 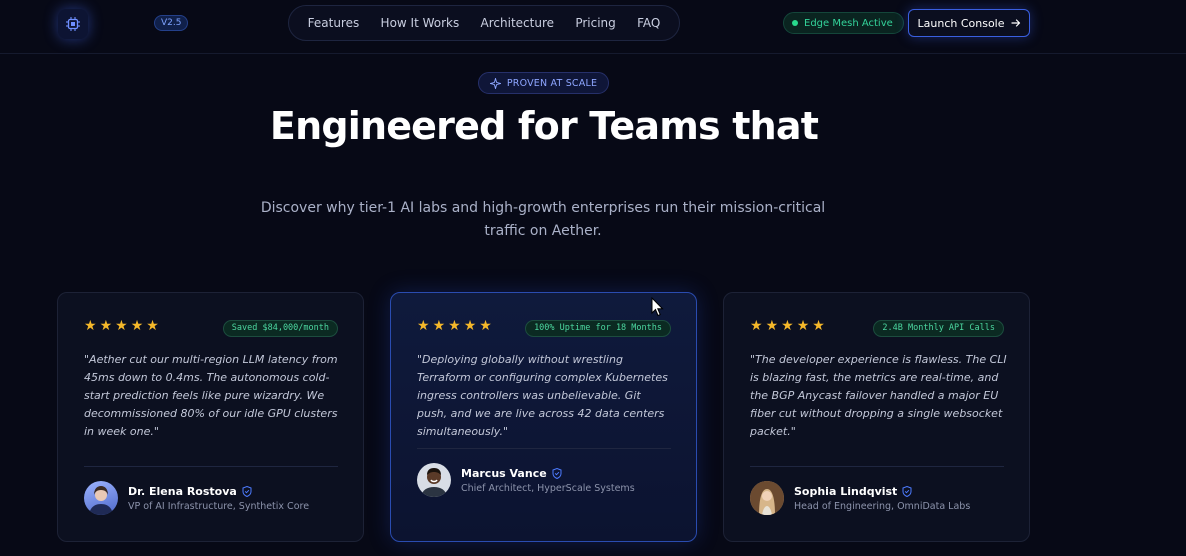 I want to click on nav-link-faq: FAQ, so click(x=648, y=23).